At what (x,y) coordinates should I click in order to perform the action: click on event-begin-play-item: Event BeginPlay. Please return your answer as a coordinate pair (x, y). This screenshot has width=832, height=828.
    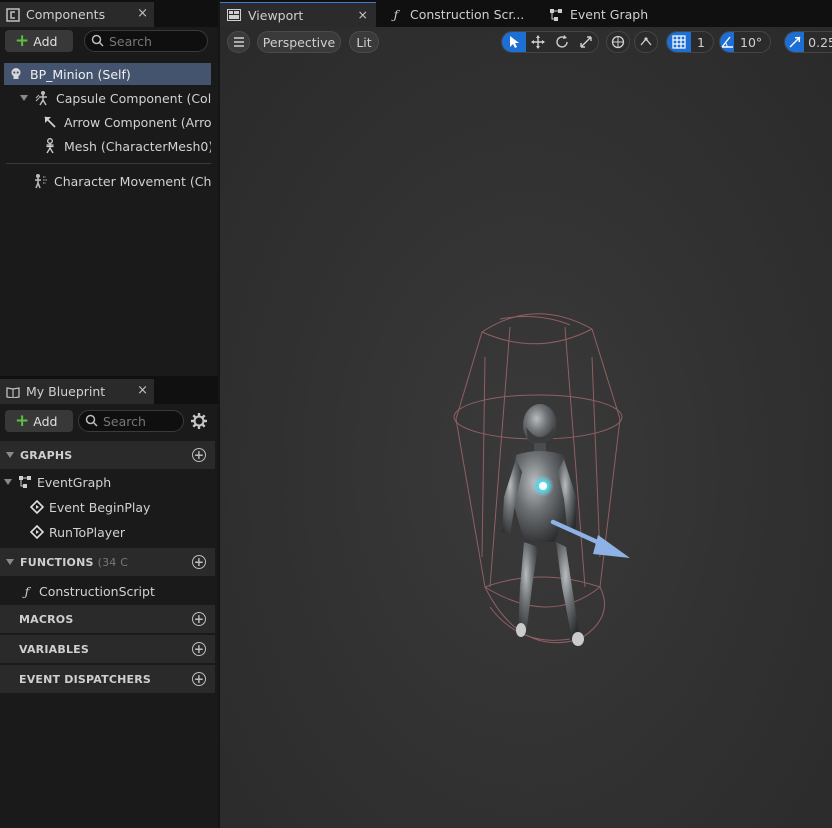
    Looking at the image, I should click on (90, 507).